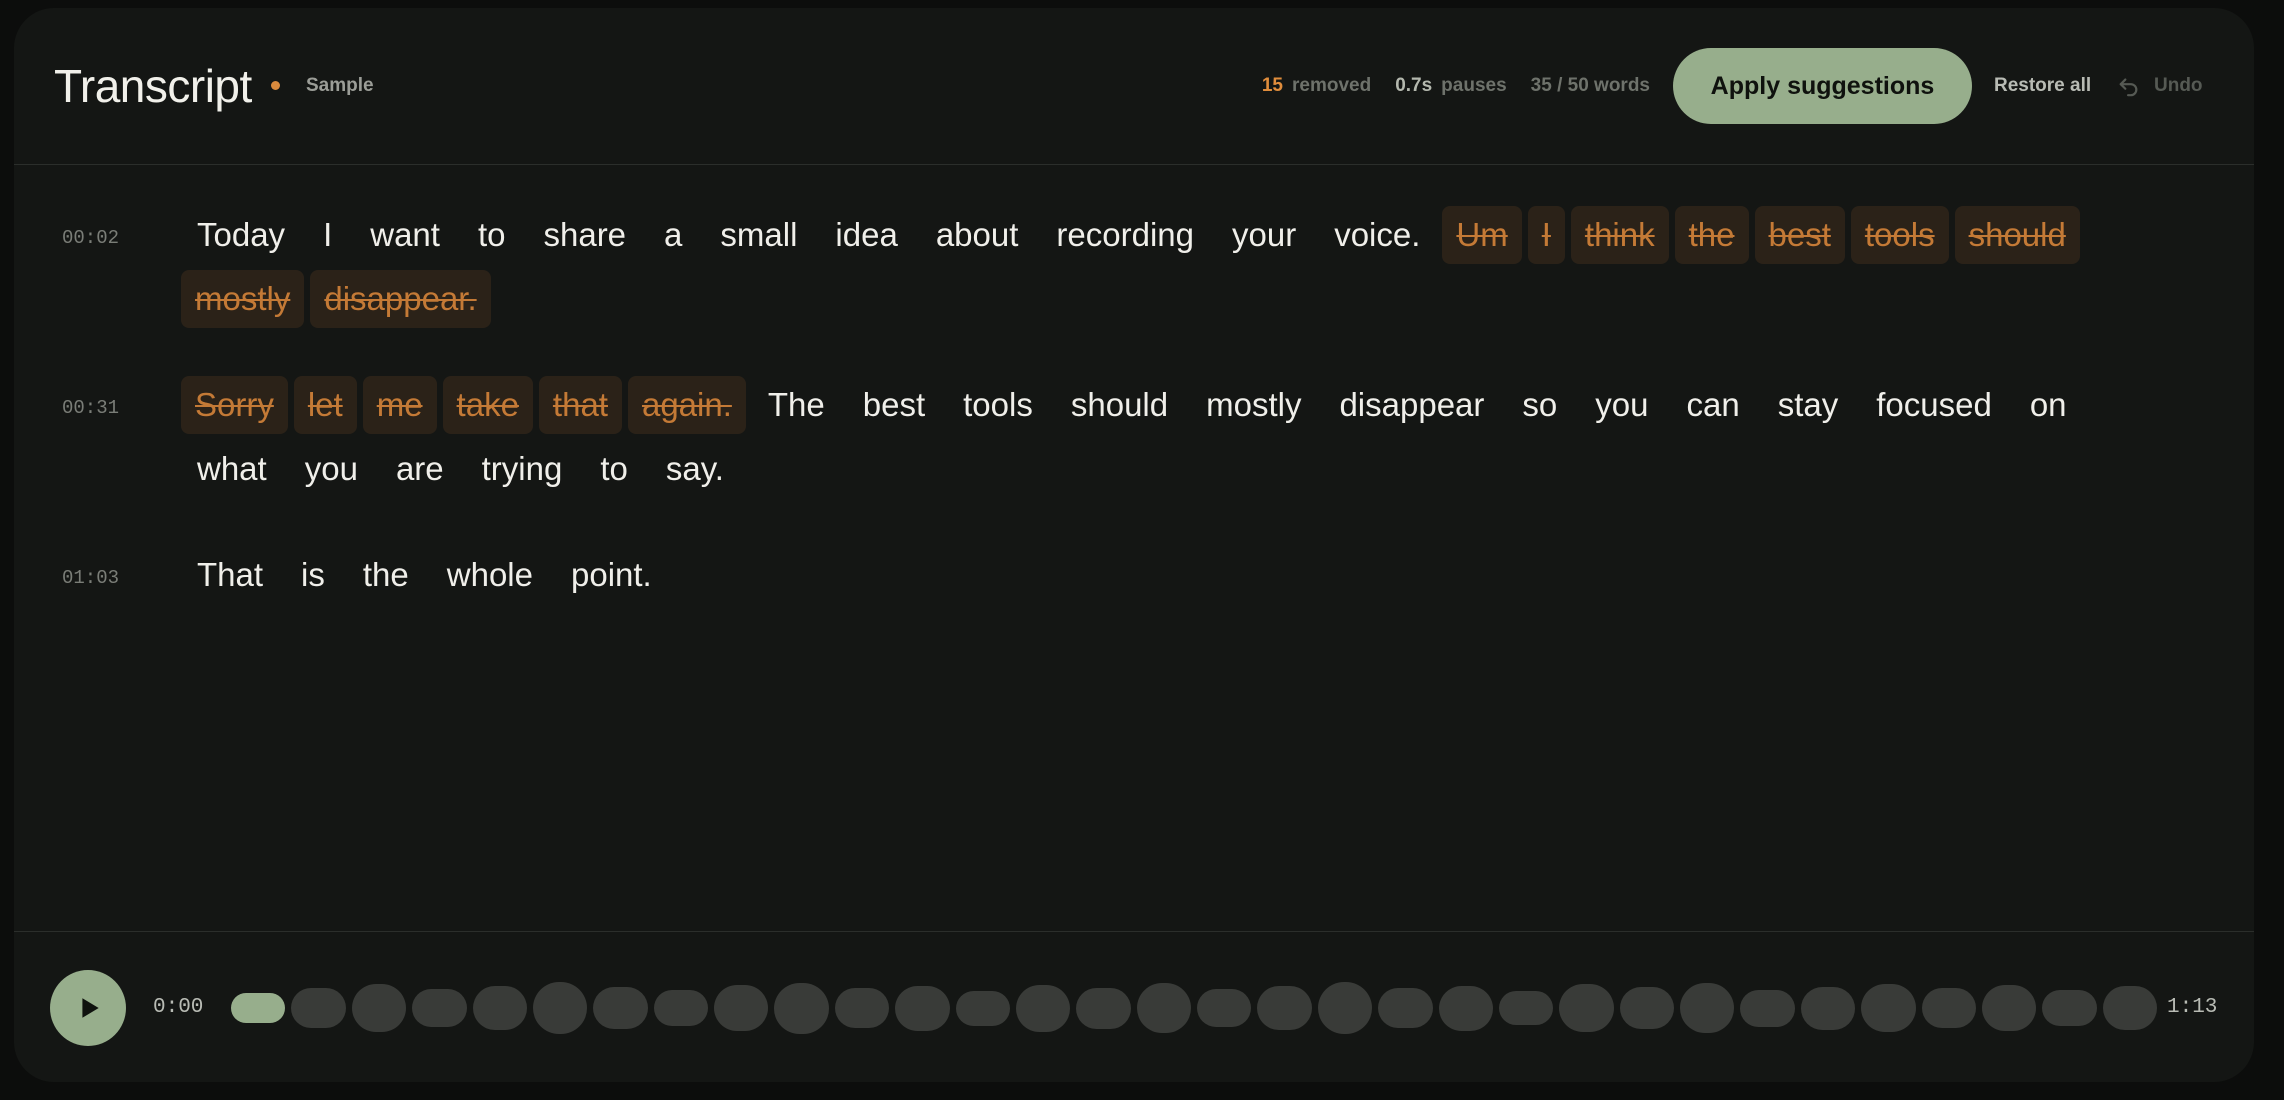 The width and height of the screenshot is (2284, 1100). What do you see at coordinates (1194, 1008) in the screenshot?
I see `waveform-scrubber` at bounding box center [1194, 1008].